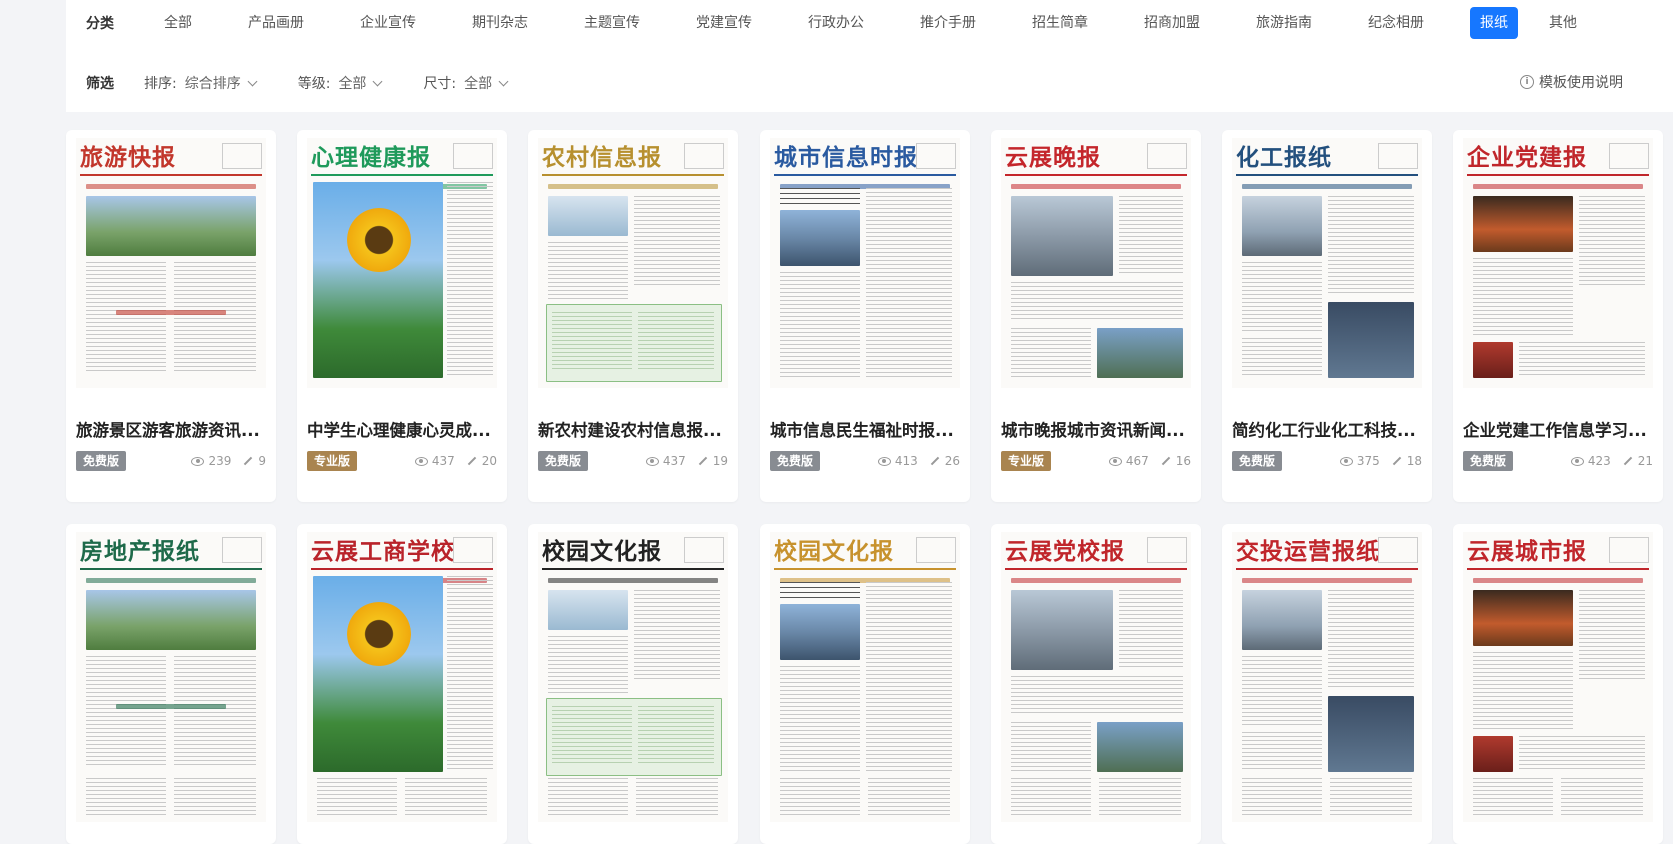  I want to click on template-card: 旅游快报 旅游景区游客旅游资讯... 免费版 239 9, so click(171, 316).